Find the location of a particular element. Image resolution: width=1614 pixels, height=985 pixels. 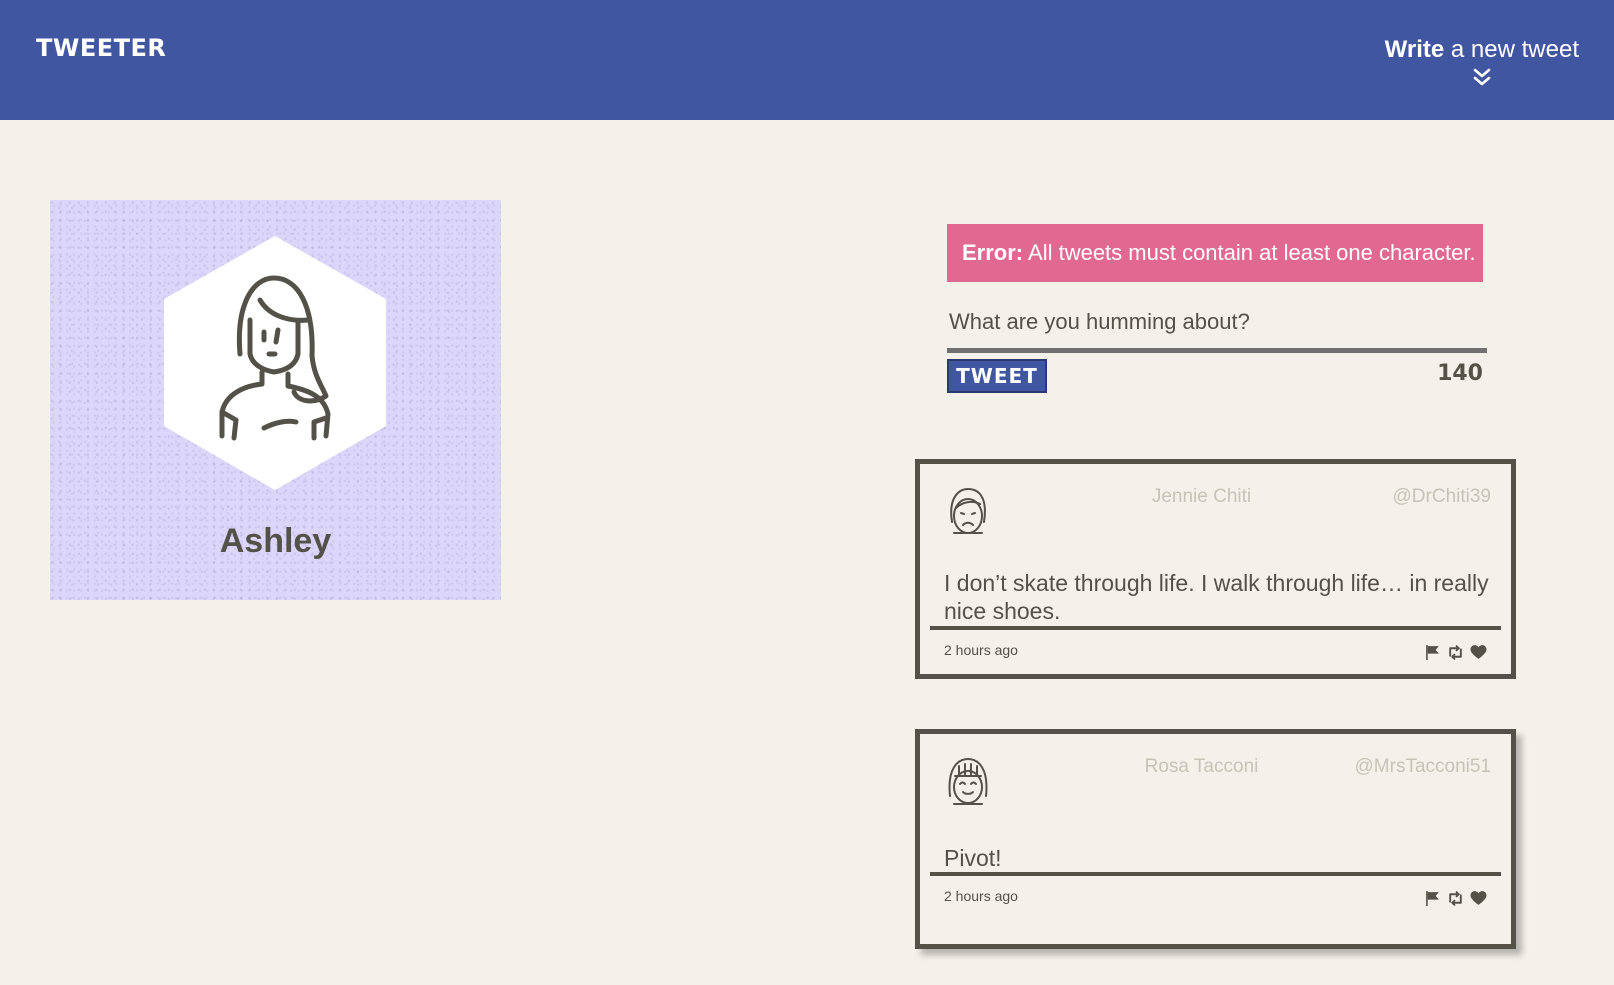

write-label-bold: Write is located at coordinates (1414, 49).